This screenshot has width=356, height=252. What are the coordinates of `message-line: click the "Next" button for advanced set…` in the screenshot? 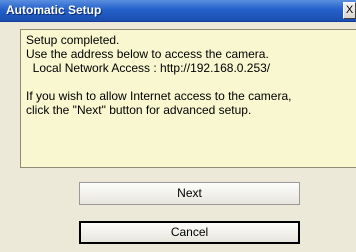 It's located at (139, 110).